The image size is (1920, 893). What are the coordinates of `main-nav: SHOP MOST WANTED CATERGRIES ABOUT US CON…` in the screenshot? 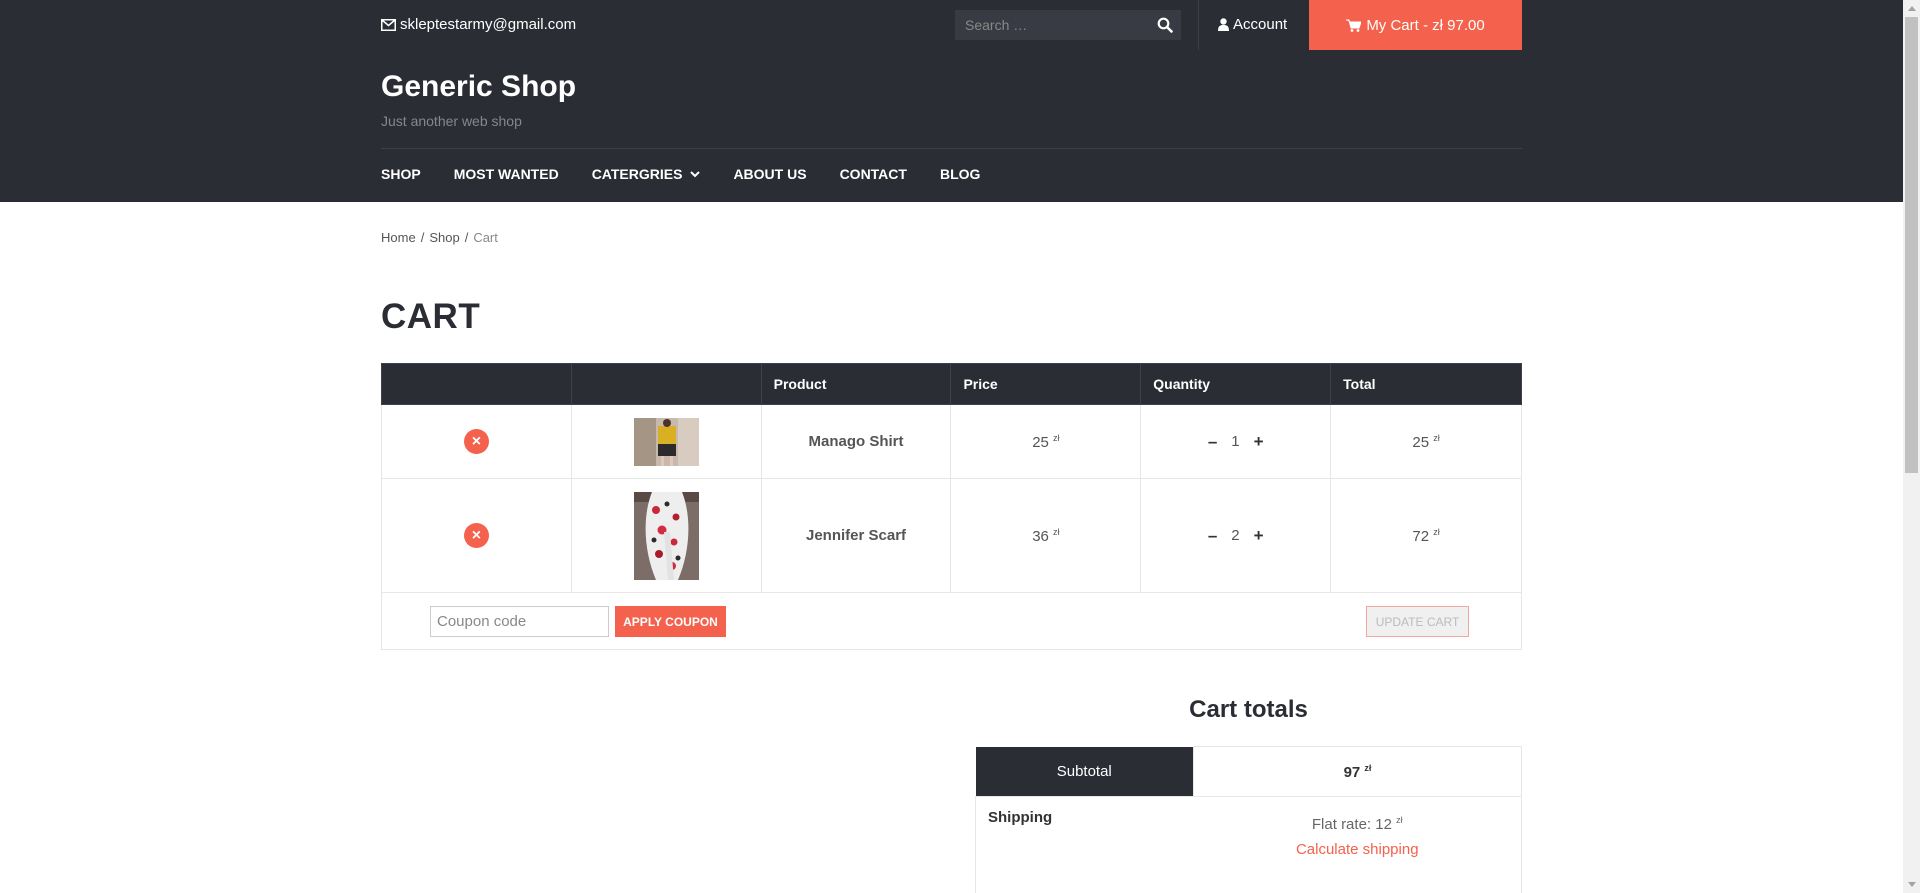 It's located at (697, 174).